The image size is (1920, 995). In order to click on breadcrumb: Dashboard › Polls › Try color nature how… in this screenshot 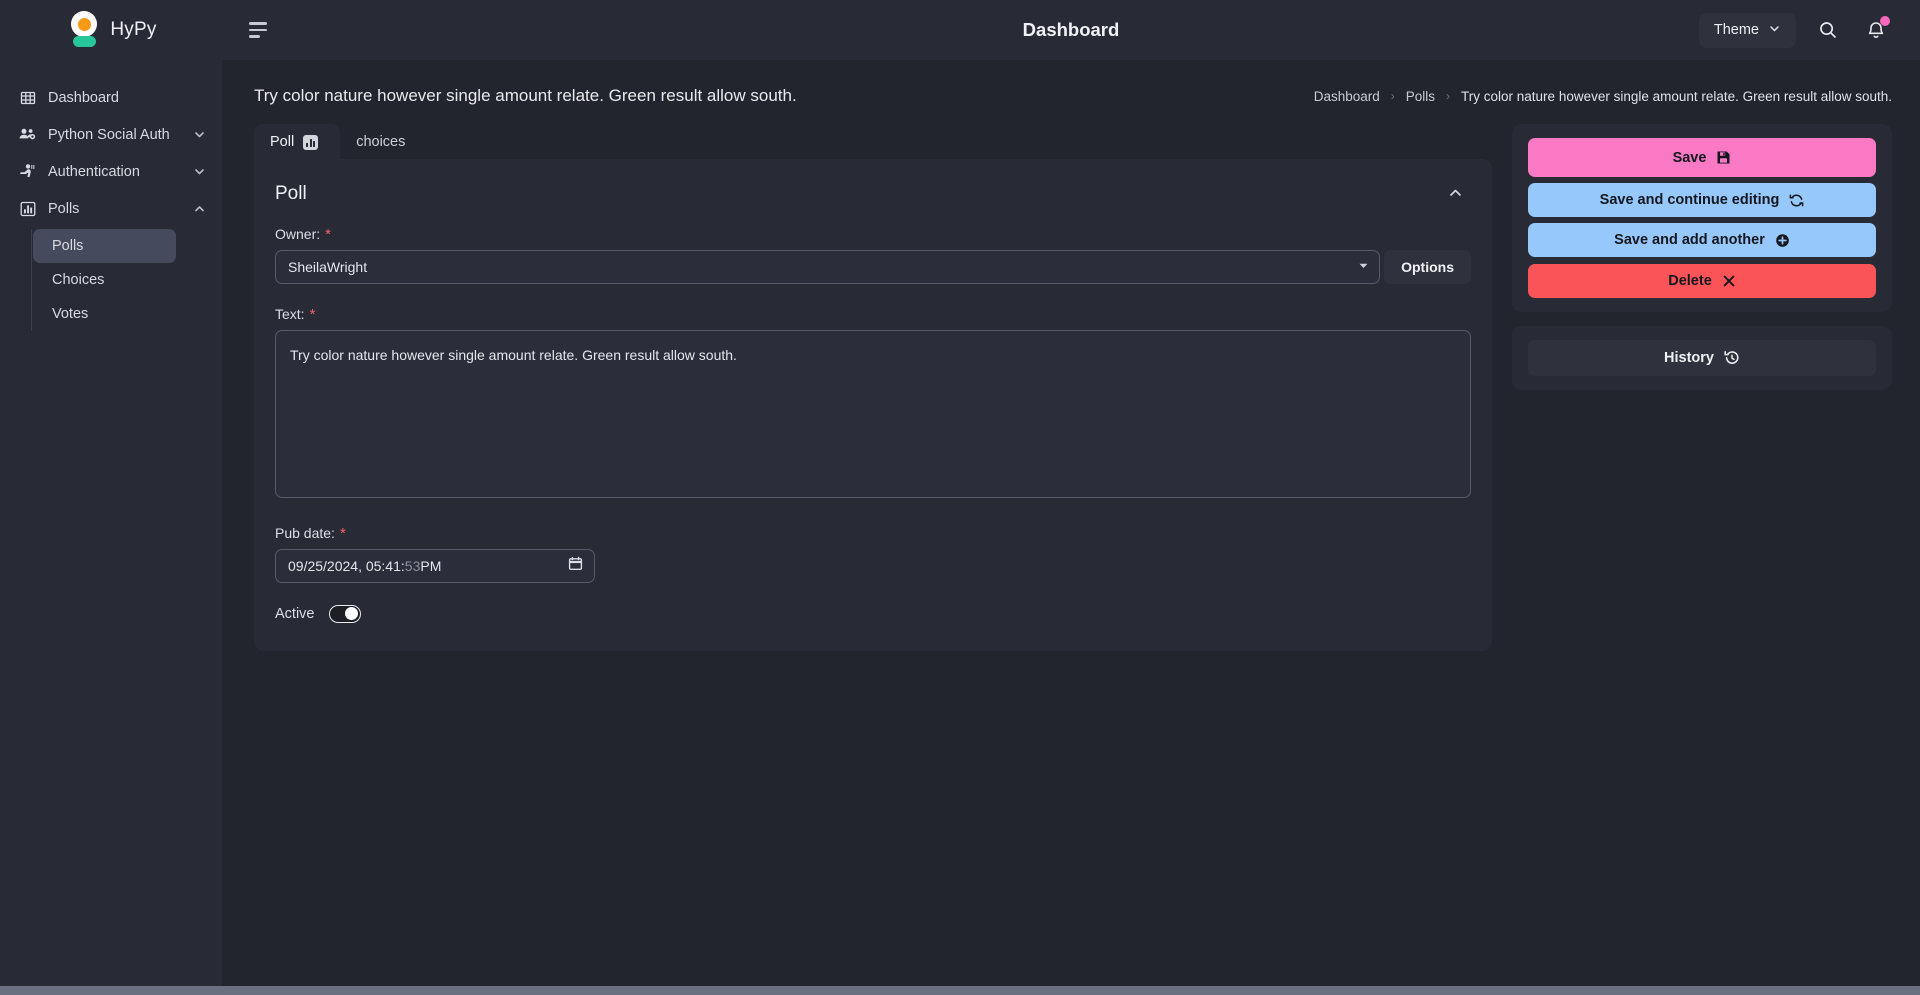, I will do `click(1603, 96)`.